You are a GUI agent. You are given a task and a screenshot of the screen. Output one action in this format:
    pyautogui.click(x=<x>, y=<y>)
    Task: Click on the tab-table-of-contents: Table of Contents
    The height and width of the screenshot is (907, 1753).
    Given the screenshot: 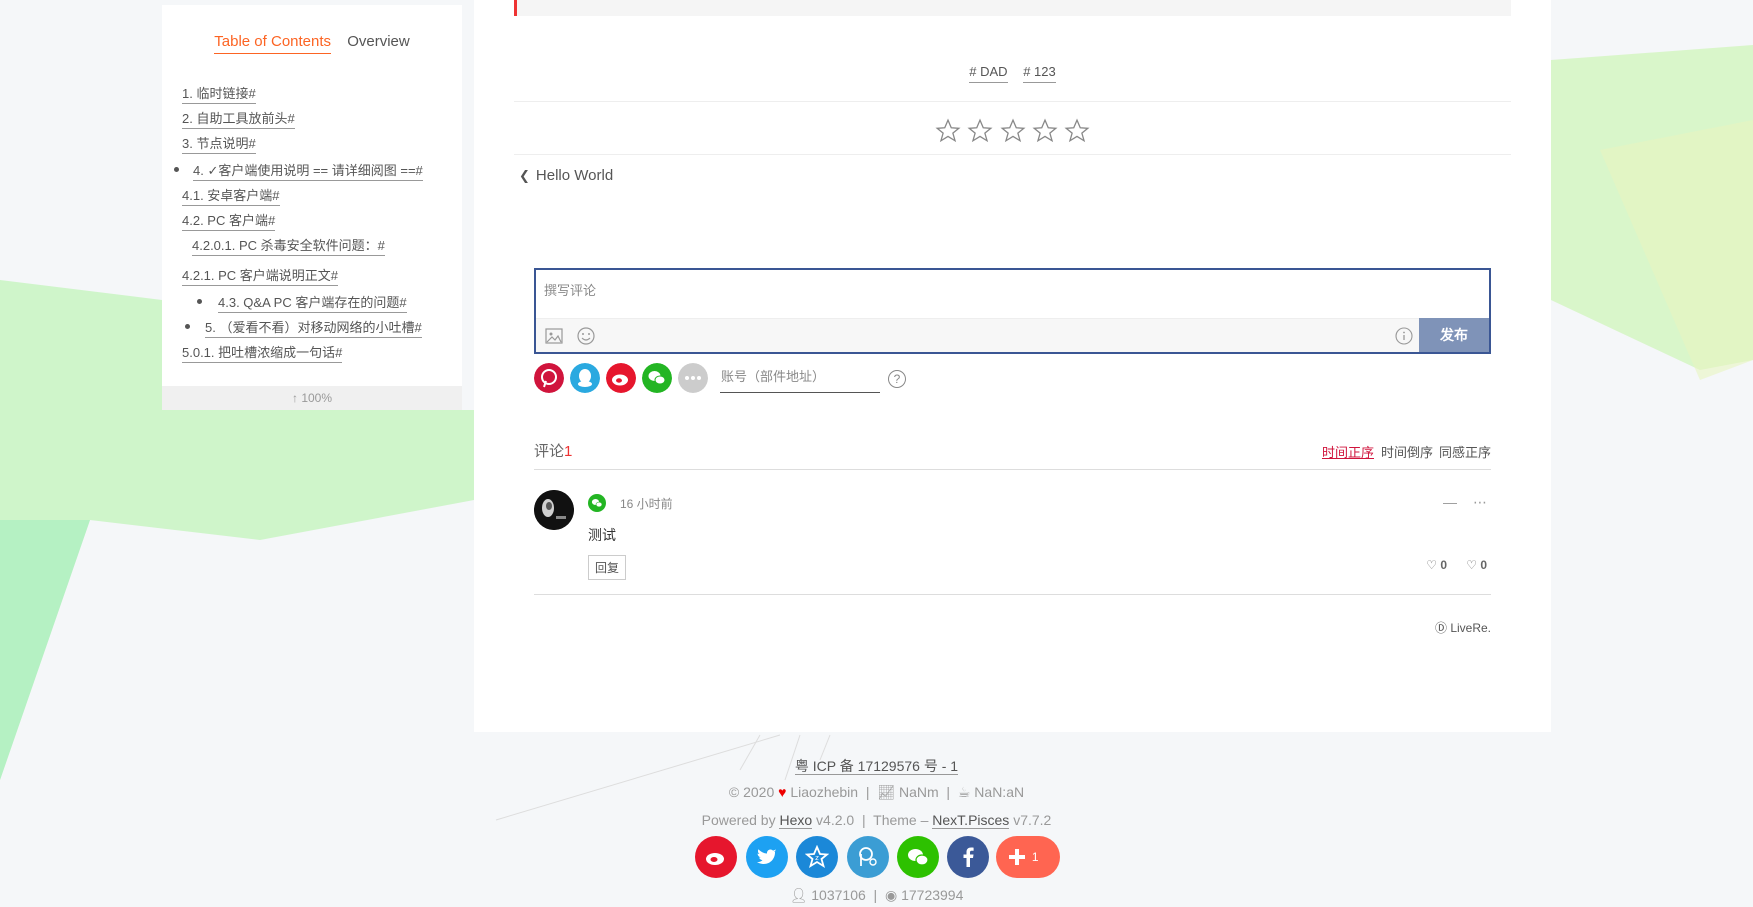 What is the action you would take?
    pyautogui.click(x=273, y=43)
    